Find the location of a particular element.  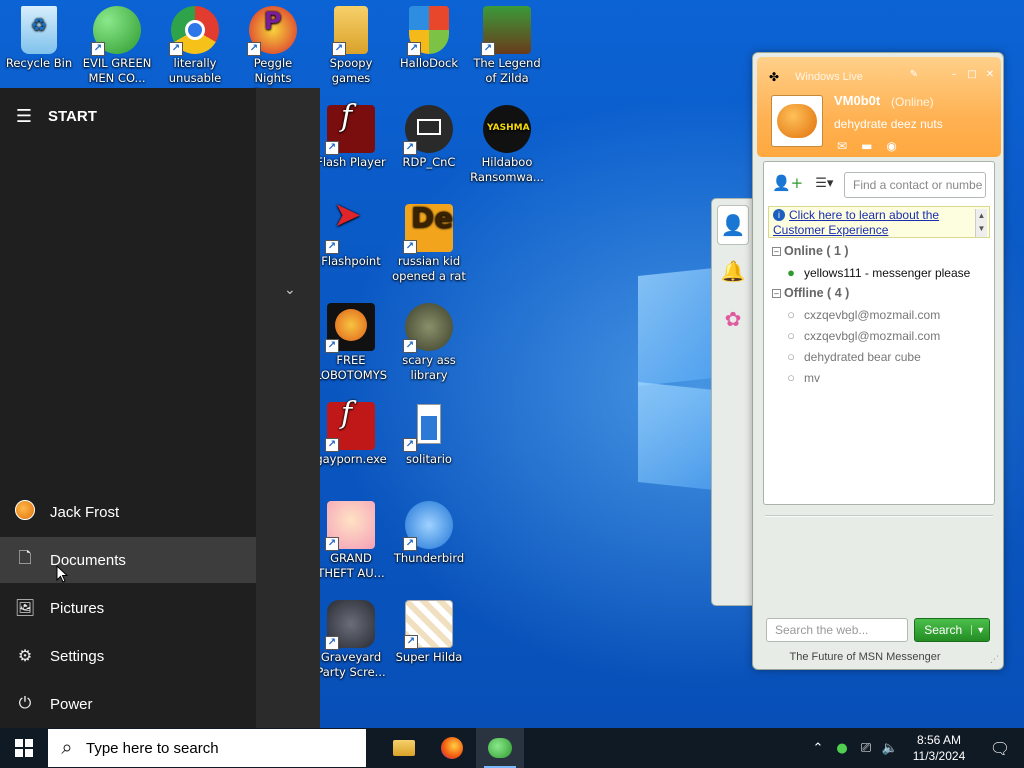

windows-logo-icon is located at coordinates (24, 748).